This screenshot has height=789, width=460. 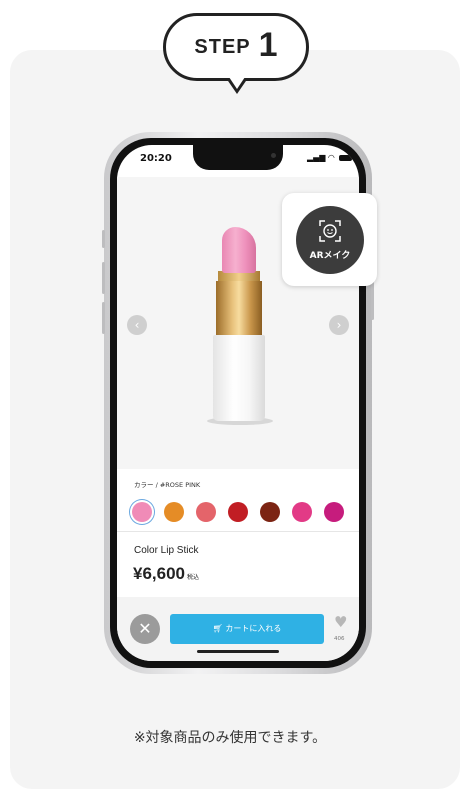 I want to click on favorite-count: 406, so click(x=339, y=639).